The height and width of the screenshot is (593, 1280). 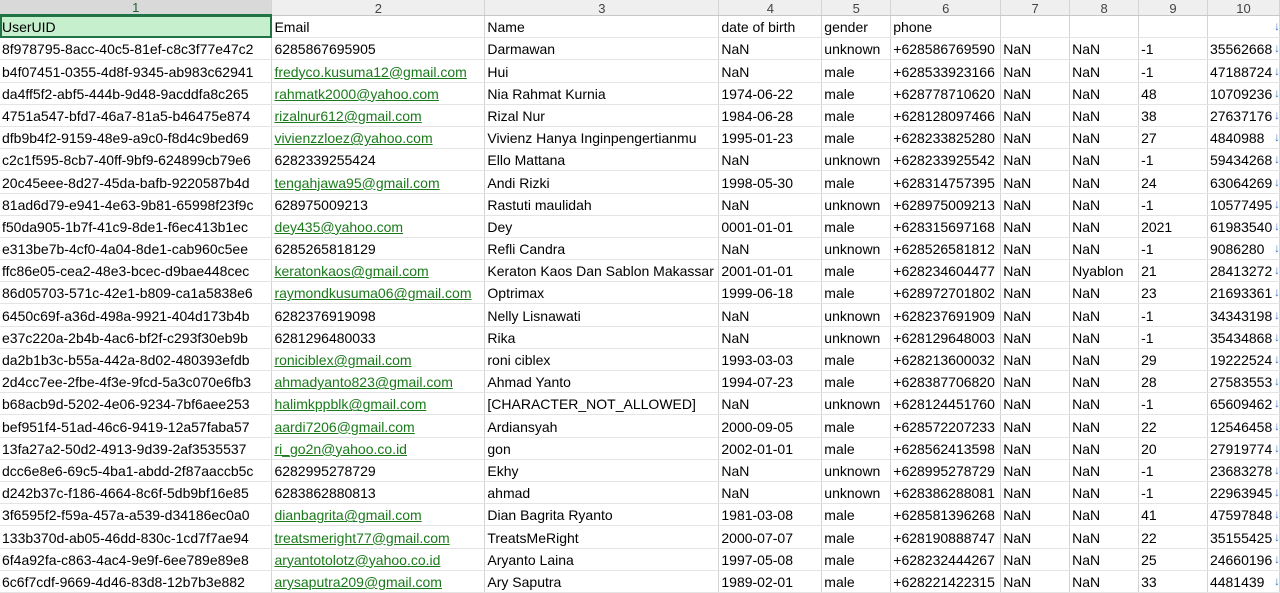 What do you see at coordinates (946, 382) in the screenshot?
I see `table-cell: +628387706820` at bounding box center [946, 382].